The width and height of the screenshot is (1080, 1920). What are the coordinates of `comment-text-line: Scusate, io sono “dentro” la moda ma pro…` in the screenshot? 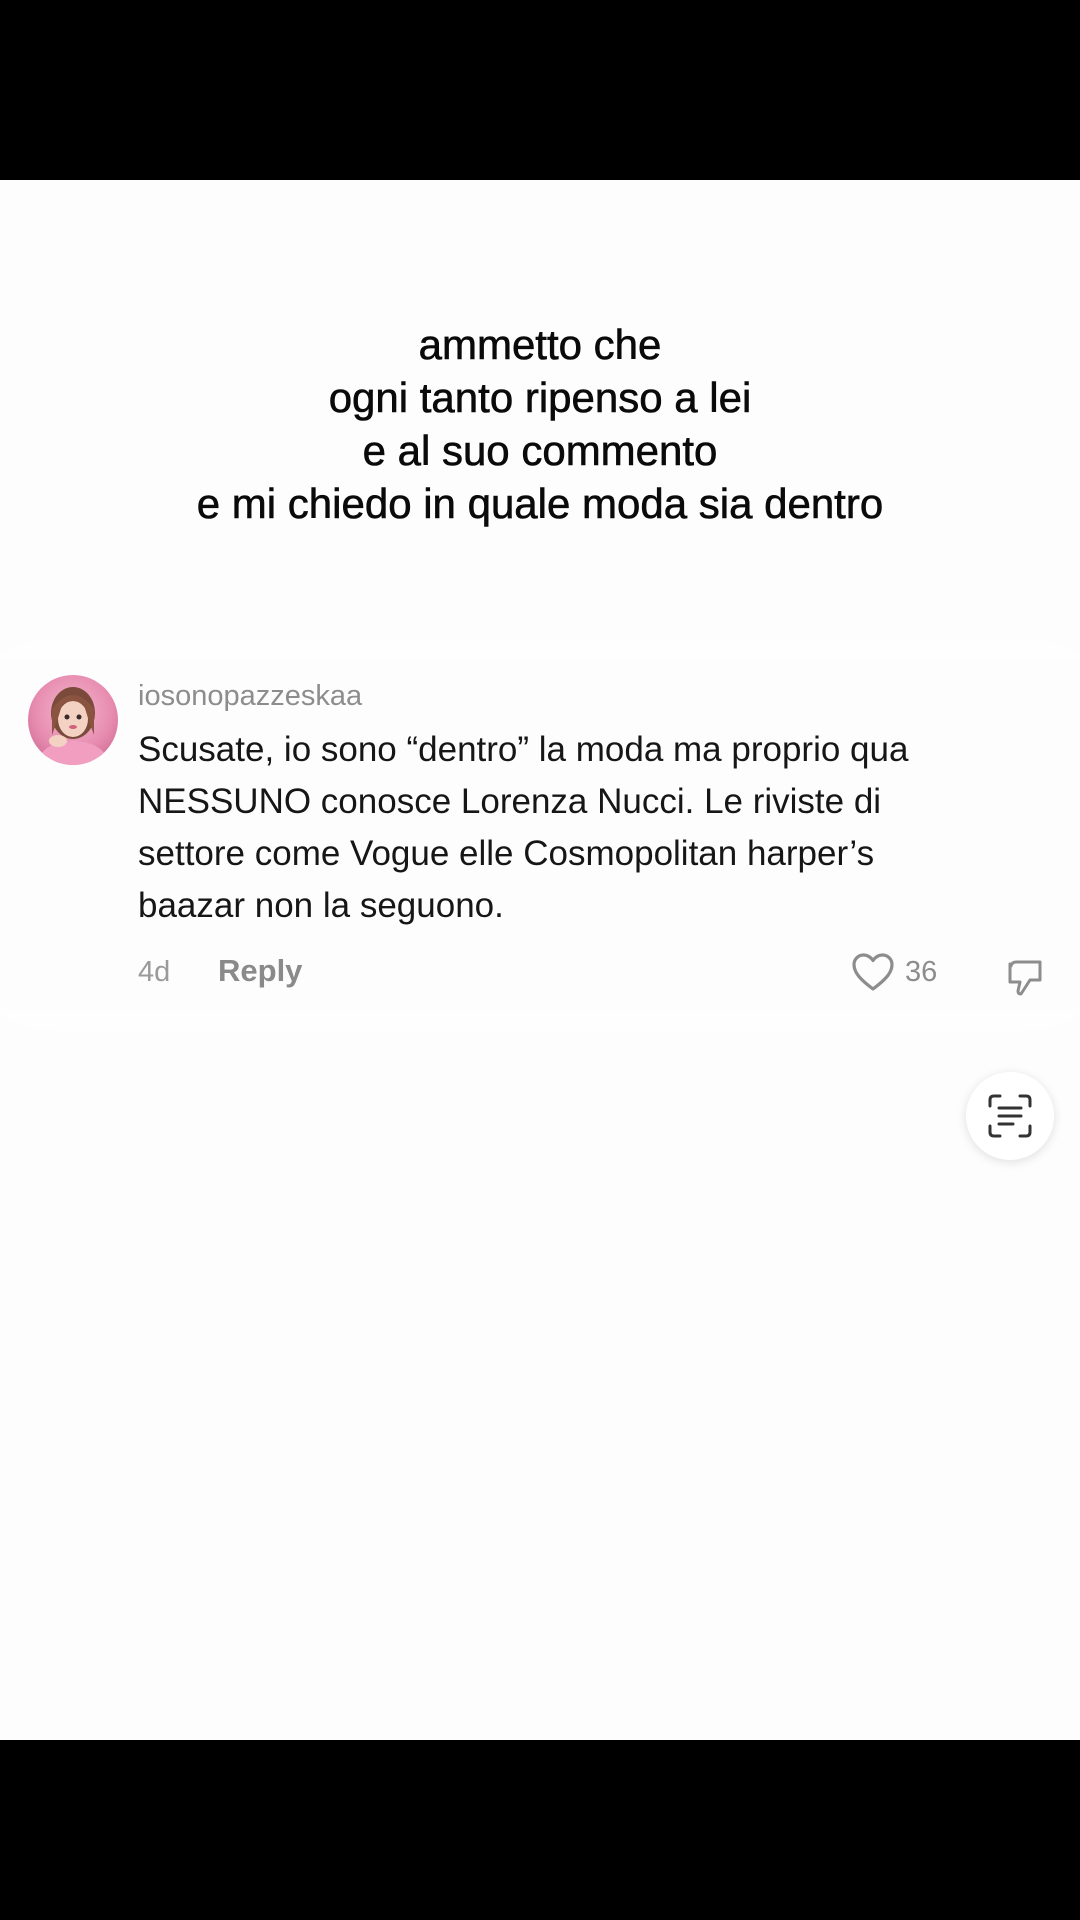 It's located at (523, 749).